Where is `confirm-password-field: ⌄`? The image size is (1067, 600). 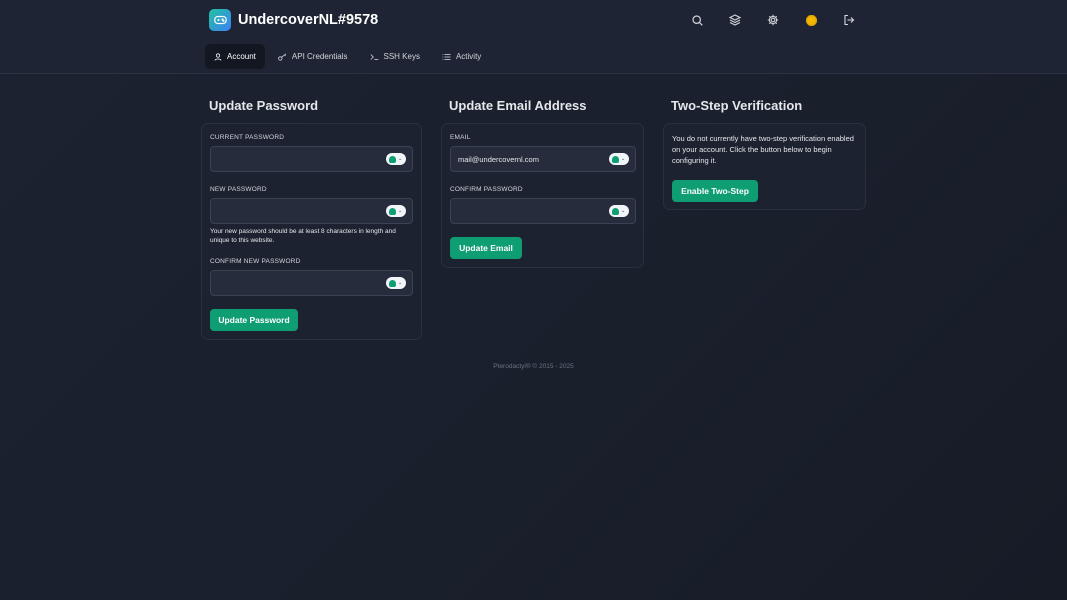 confirm-password-field: ⌄ is located at coordinates (543, 211).